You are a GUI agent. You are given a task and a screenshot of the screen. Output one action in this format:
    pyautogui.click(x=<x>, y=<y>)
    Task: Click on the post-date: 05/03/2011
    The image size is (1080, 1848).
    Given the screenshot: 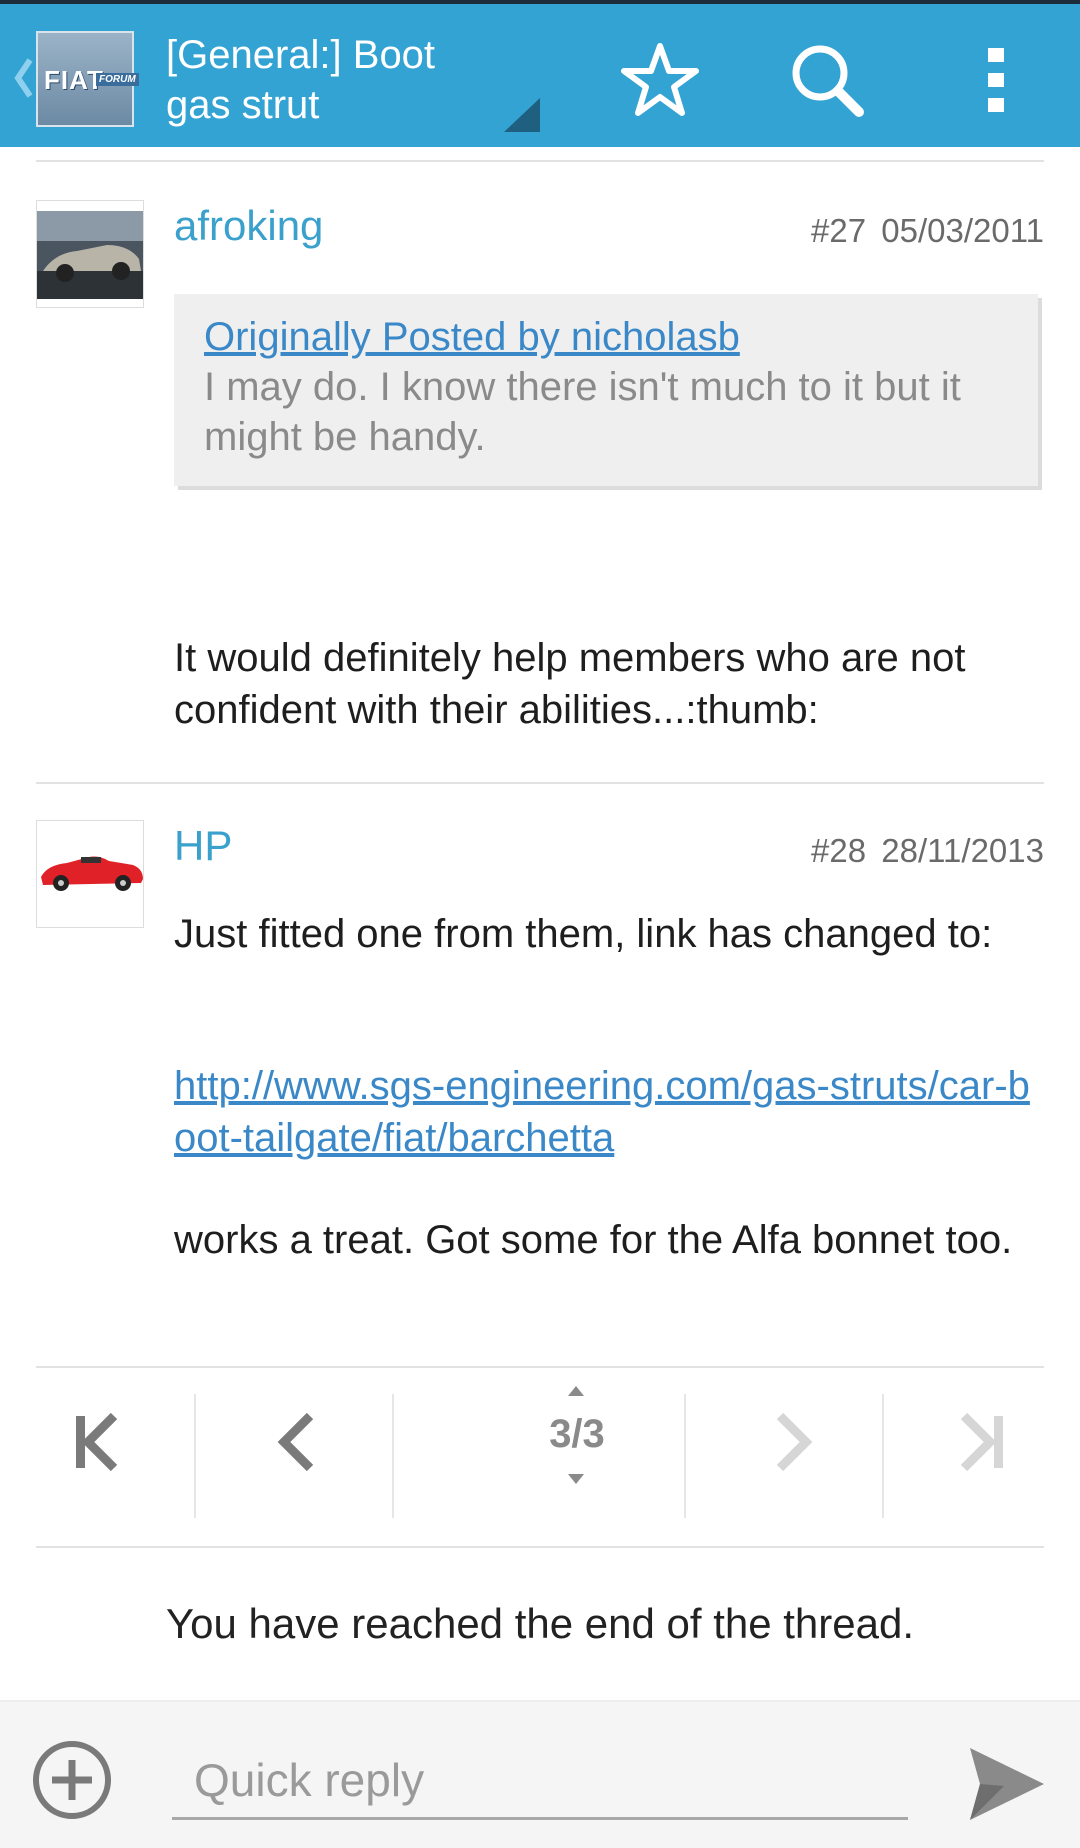 What is the action you would take?
    pyautogui.click(x=962, y=230)
    